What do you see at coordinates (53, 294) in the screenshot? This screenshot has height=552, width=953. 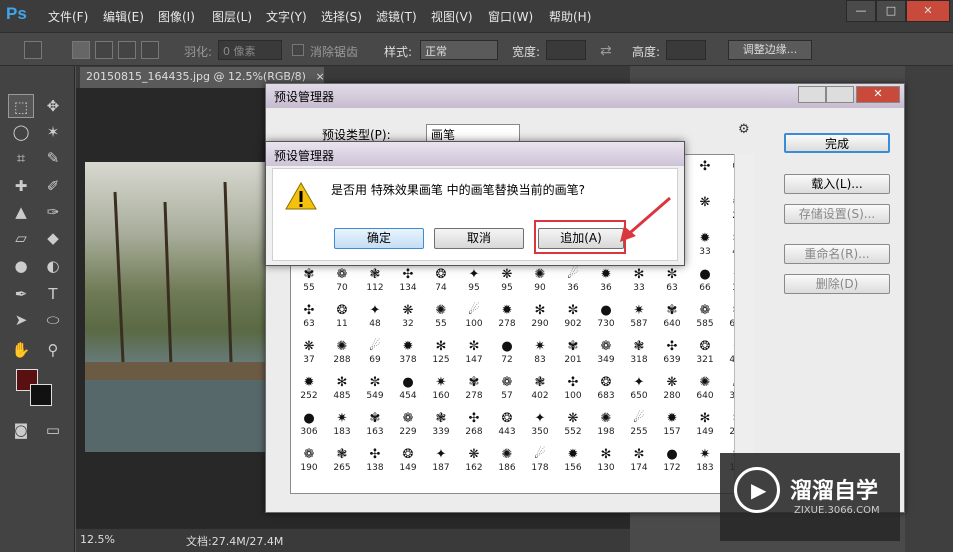 I see `type-tool-icon: T` at bounding box center [53, 294].